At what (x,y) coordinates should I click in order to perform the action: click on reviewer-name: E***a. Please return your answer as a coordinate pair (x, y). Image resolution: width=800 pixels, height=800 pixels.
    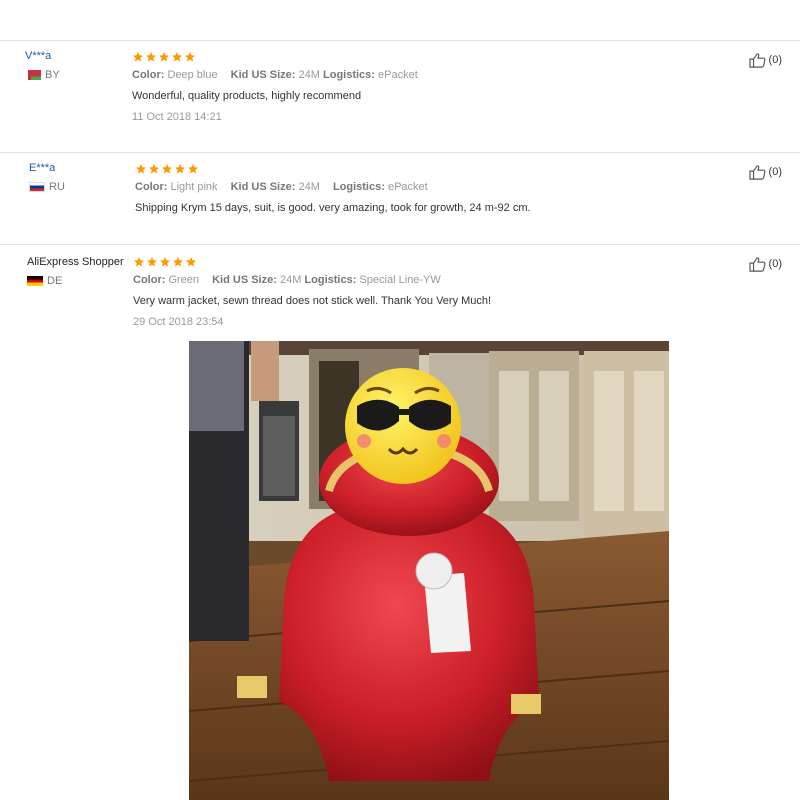
    Looking at the image, I should click on (47, 168).